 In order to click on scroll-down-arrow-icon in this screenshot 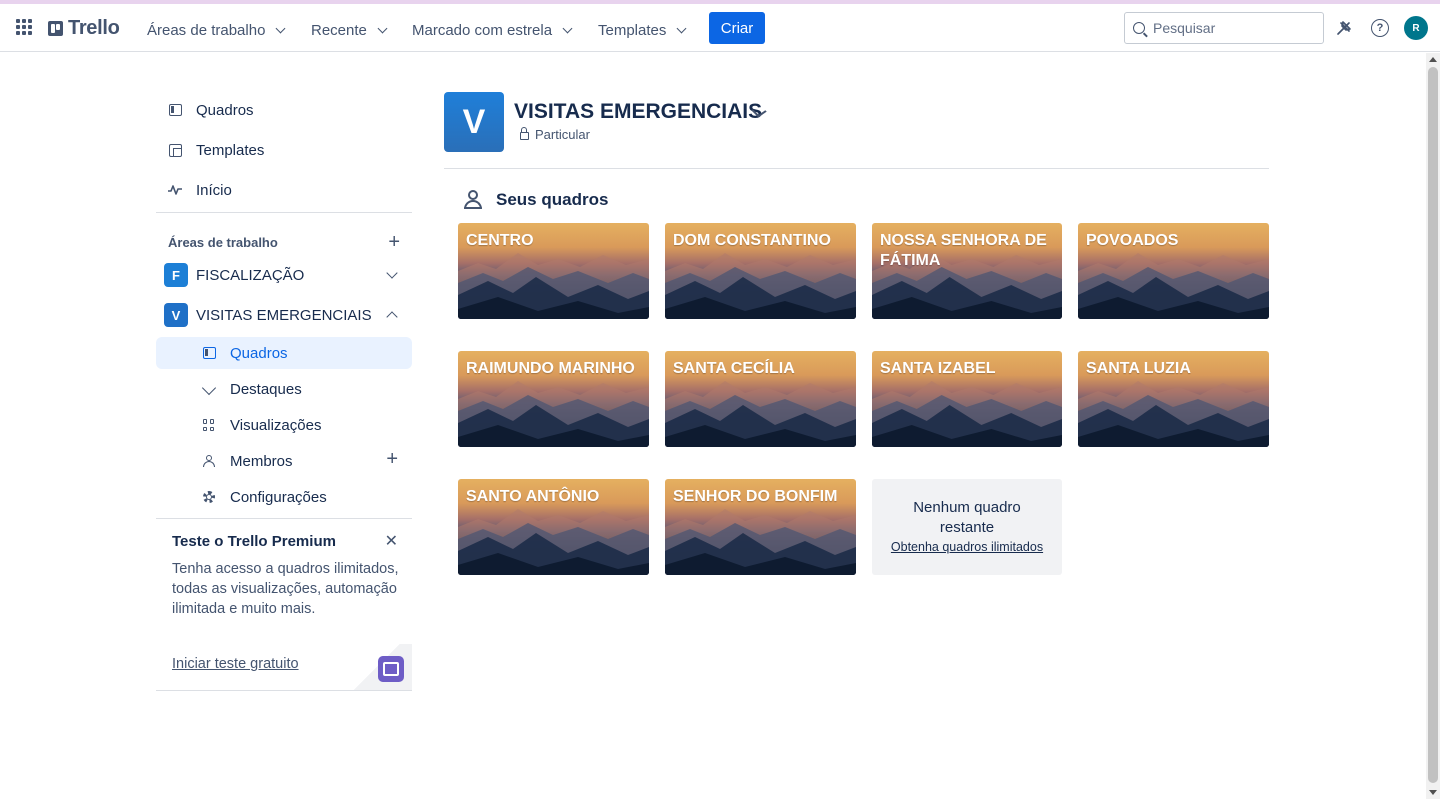, I will do `click(1433, 792)`.